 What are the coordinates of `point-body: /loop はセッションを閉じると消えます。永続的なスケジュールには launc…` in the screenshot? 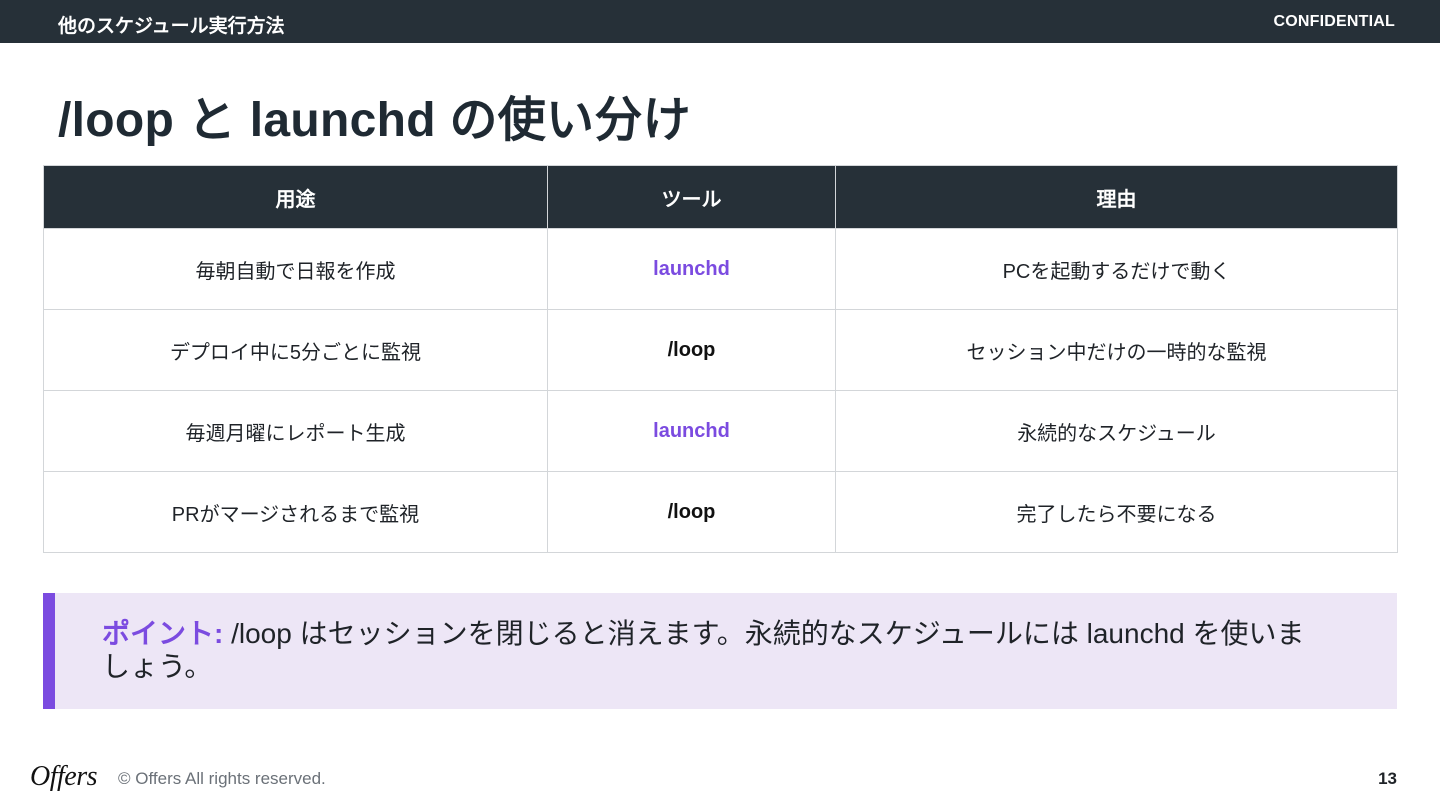 It's located at (703, 650).